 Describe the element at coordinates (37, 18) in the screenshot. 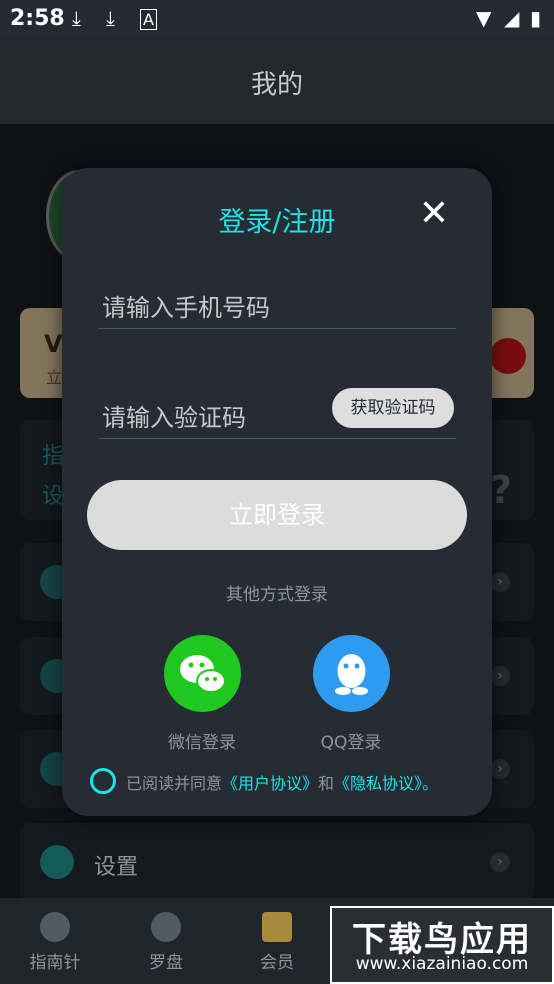

I see `status-time: 2:58` at that location.